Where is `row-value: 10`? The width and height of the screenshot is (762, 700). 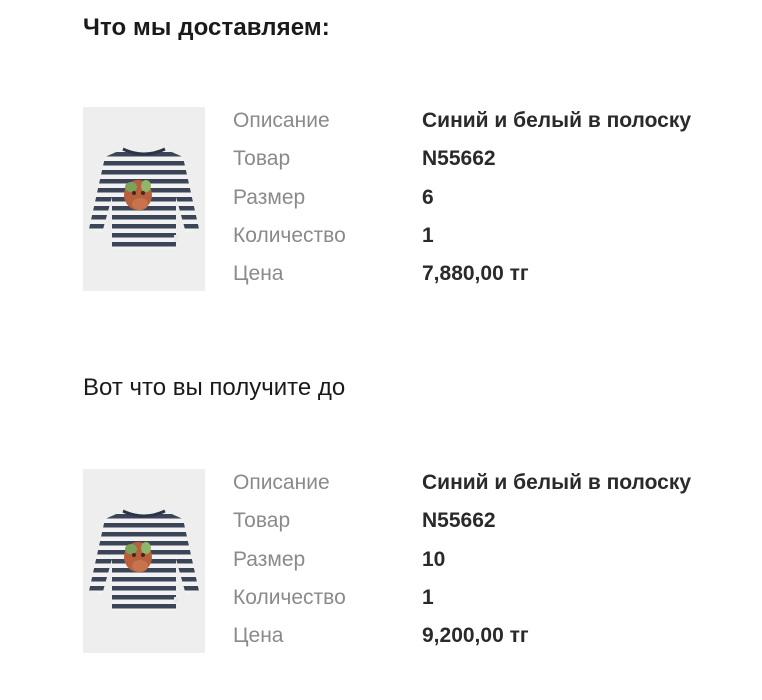 row-value: 10 is located at coordinates (434, 559).